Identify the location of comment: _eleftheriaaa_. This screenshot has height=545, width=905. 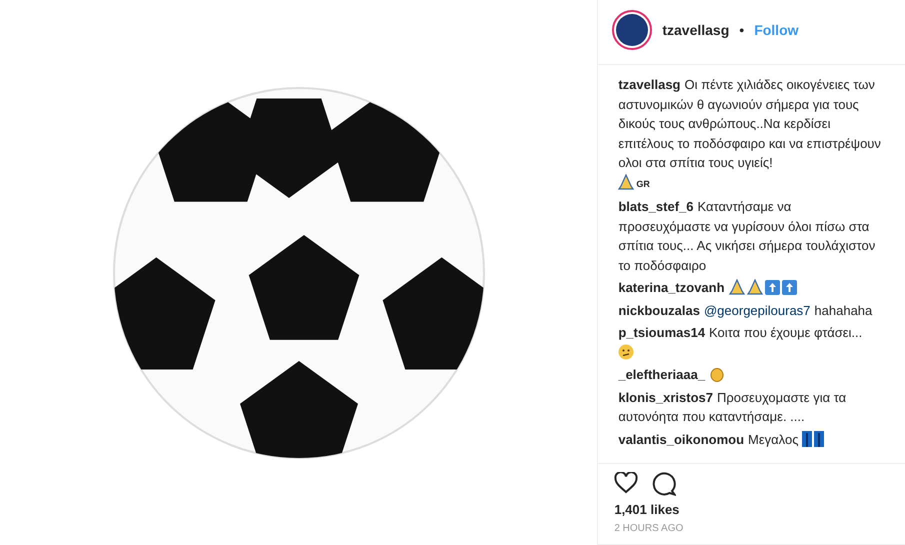
(750, 374).